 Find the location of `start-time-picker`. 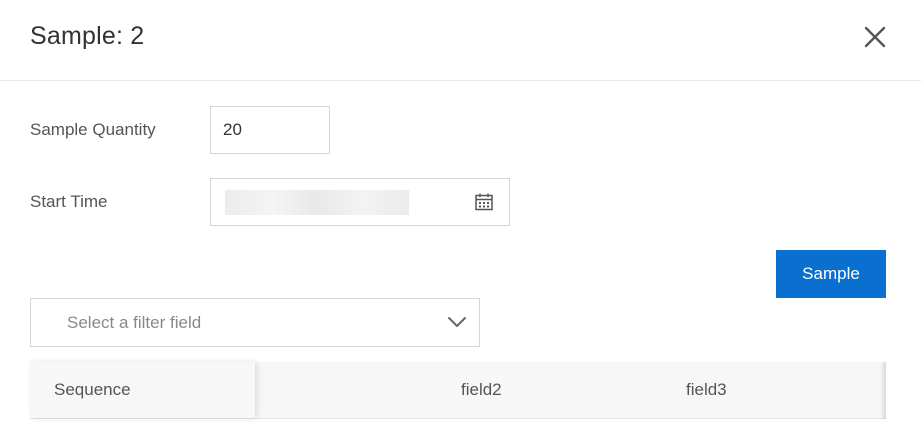

start-time-picker is located at coordinates (360, 202).